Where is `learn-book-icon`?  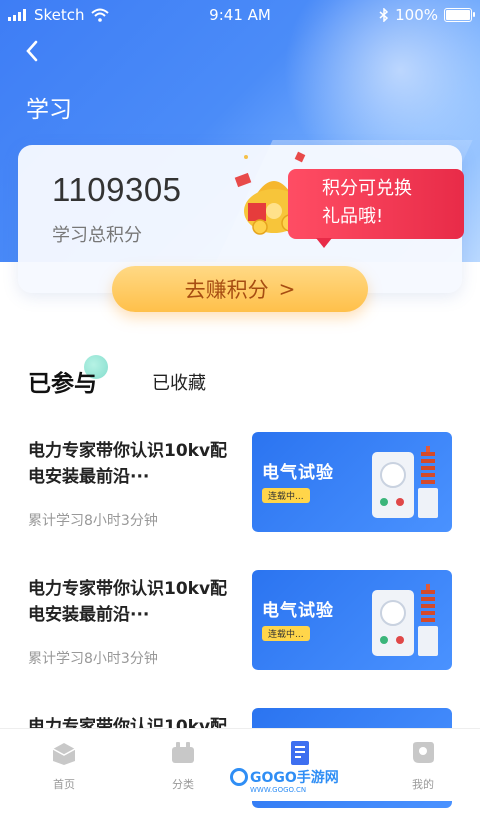
learn-book-icon is located at coordinates (300, 753).